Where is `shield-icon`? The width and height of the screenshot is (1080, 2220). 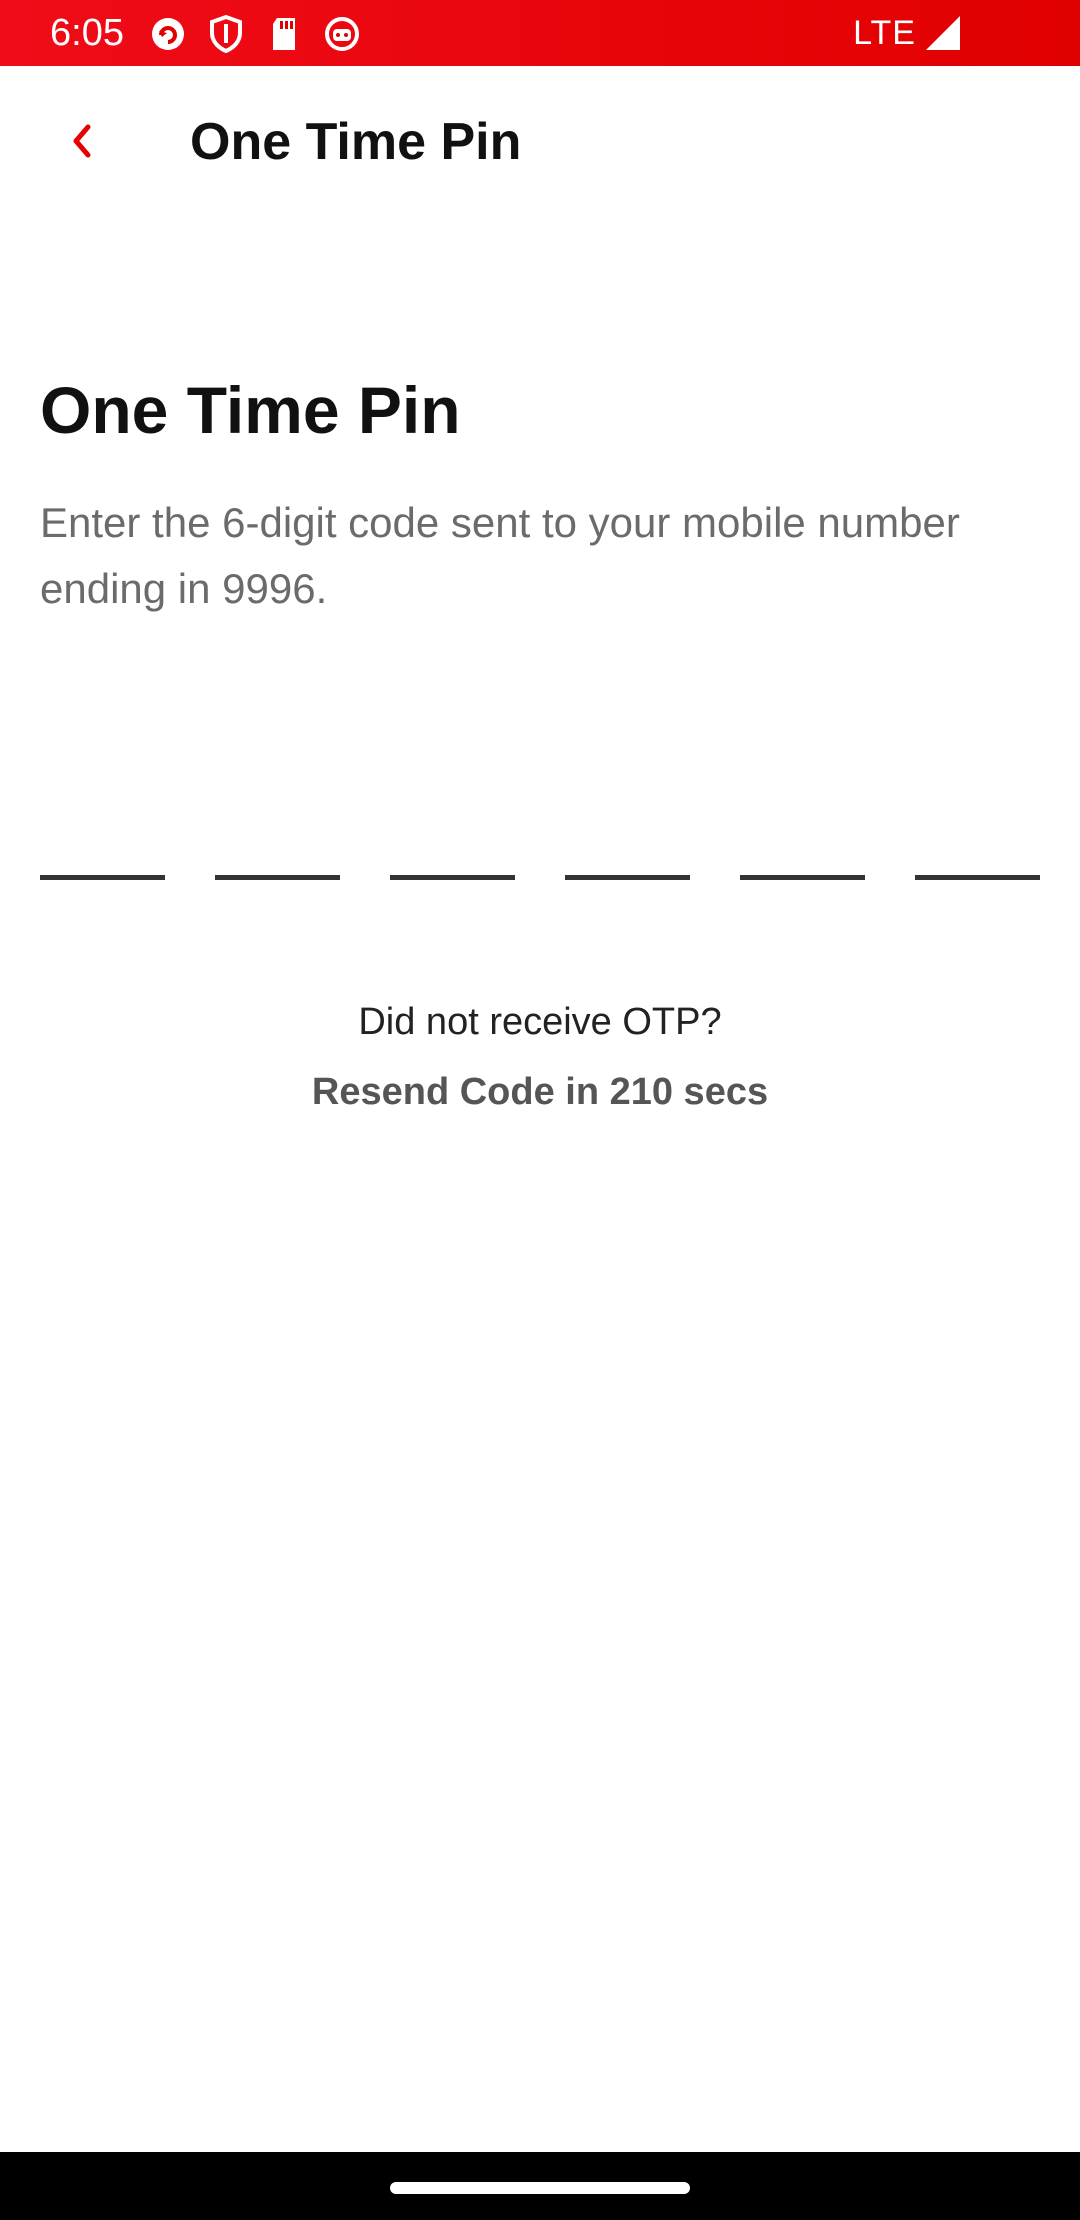 shield-icon is located at coordinates (226, 34).